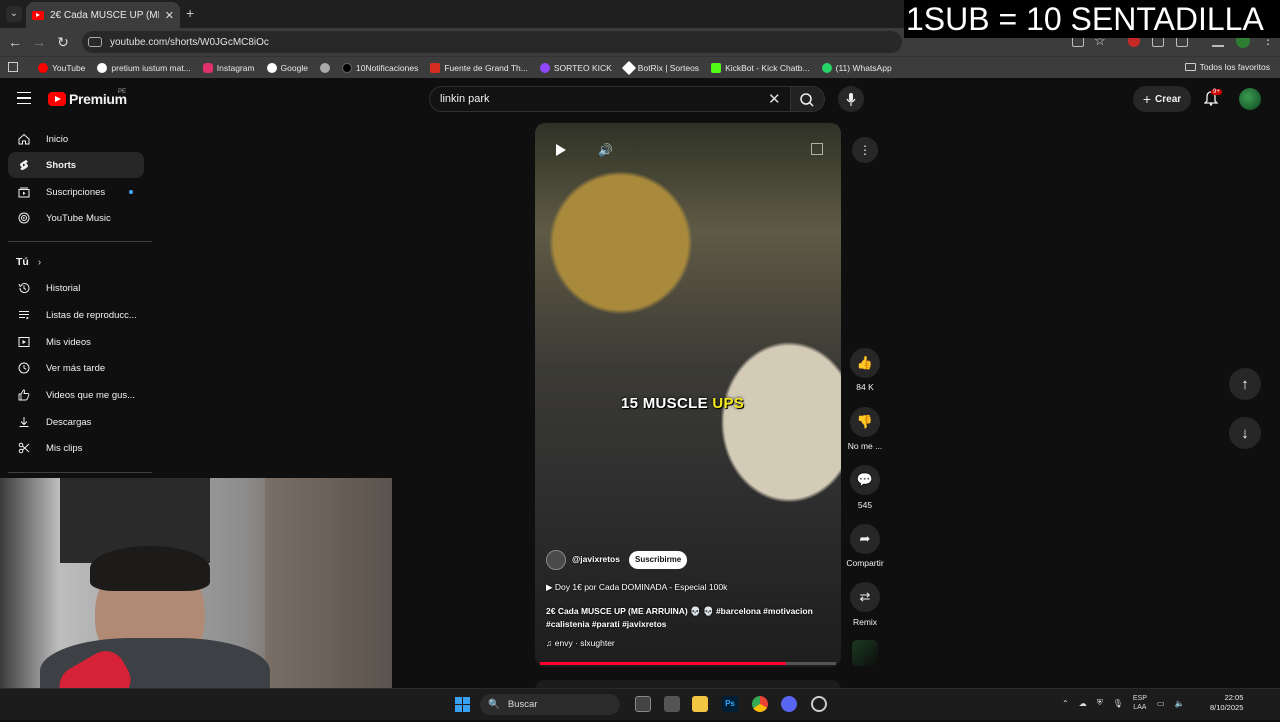 Image resolution: width=1280 pixels, height=722 pixels. I want to click on bookmark-youtube: YouTube, so click(61, 67).